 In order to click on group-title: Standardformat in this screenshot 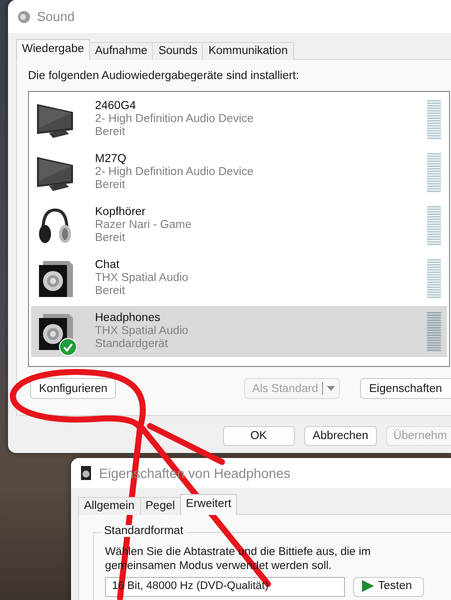, I will do `click(143, 531)`.